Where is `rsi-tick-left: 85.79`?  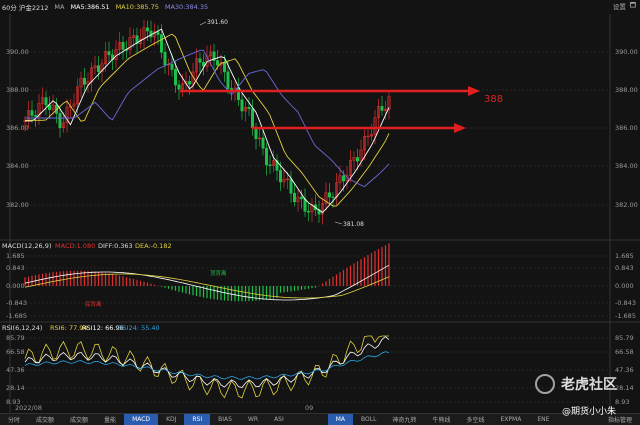
rsi-tick-left: 85.79 is located at coordinates (15, 338).